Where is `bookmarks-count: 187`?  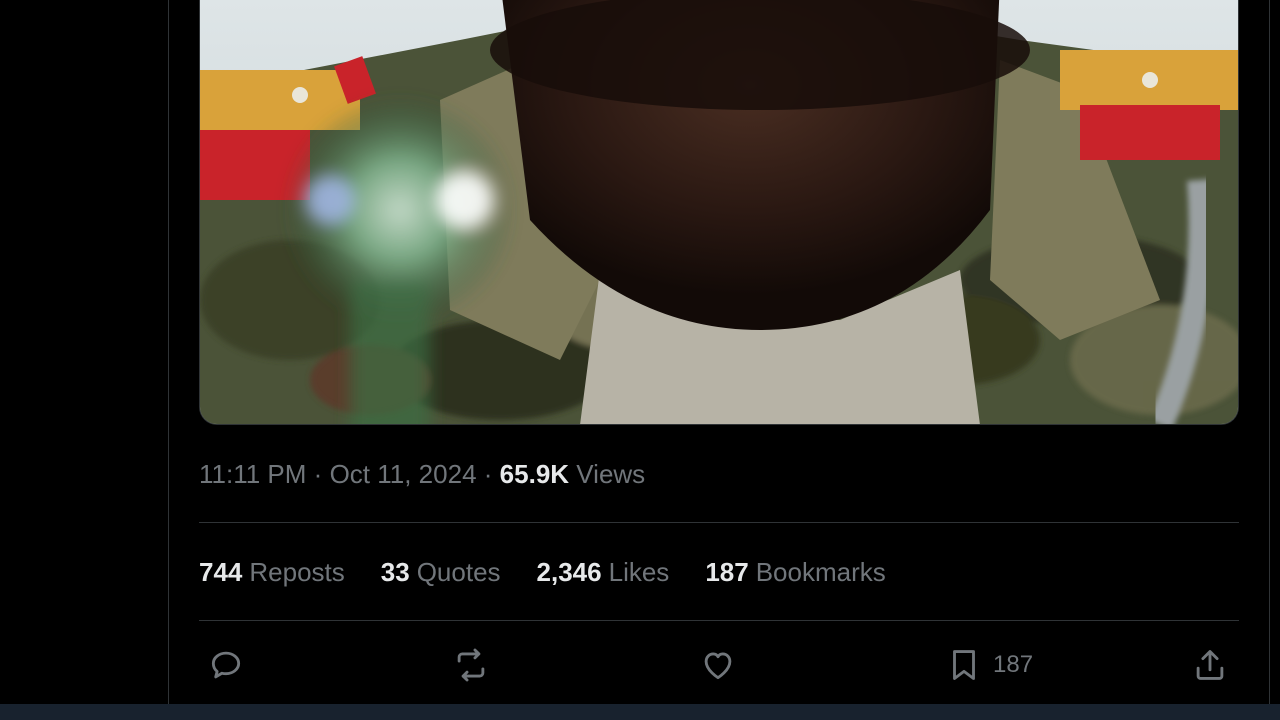
bookmarks-count: 187 is located at coordinates (727, 572).